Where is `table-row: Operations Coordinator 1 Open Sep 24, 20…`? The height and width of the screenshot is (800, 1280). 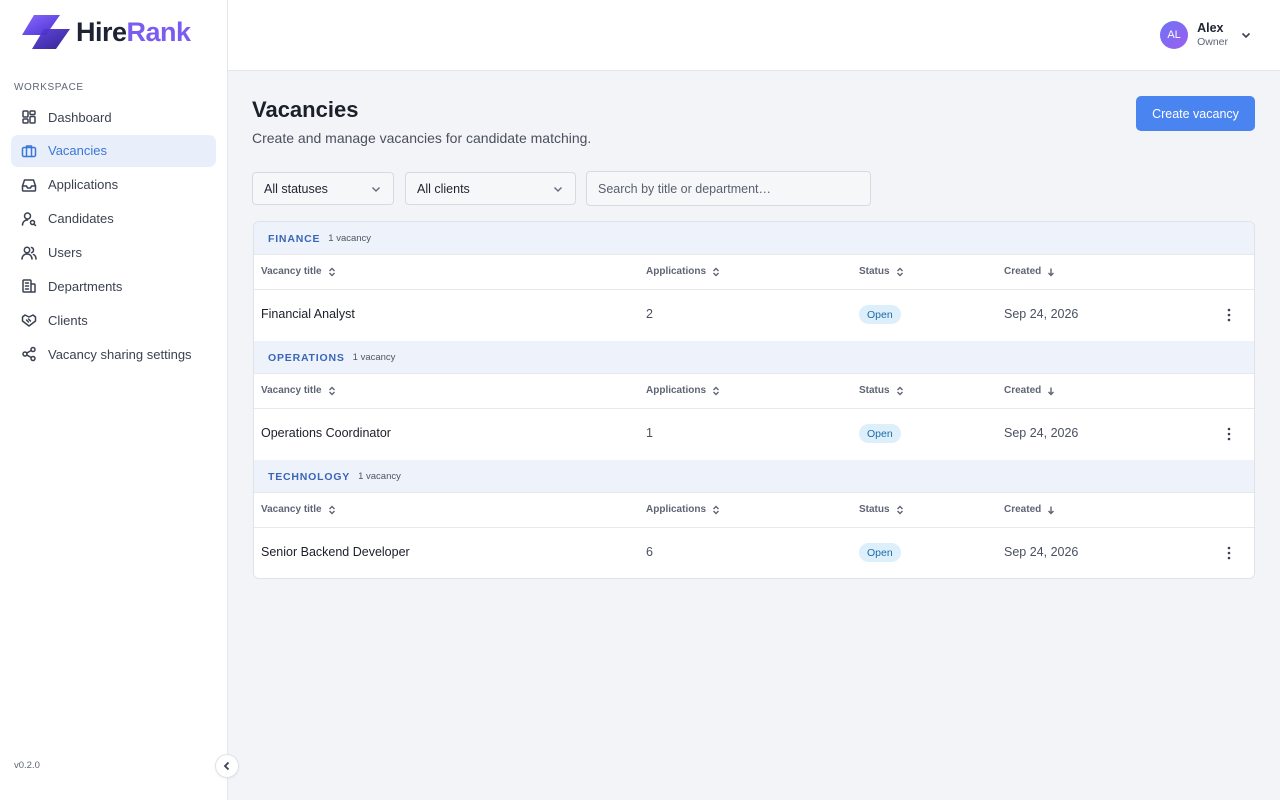 table-row: Operations Coordinator 1 Open Sep 24, 20… is located at coordinates (754, 434).